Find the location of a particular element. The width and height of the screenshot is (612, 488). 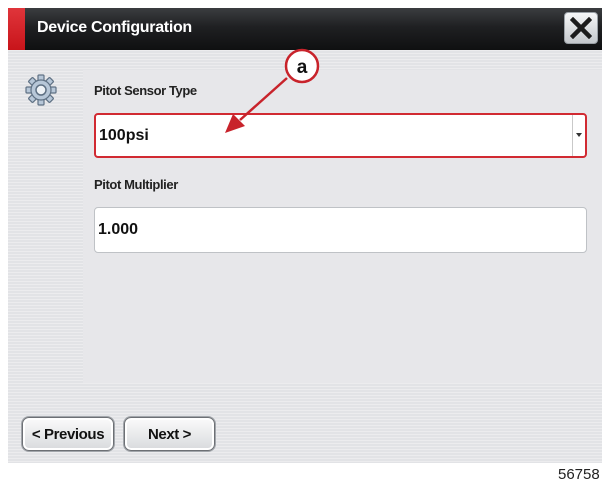

pitot-sensor-type-dropdown: 100psi is located at coordinates (340, 135).